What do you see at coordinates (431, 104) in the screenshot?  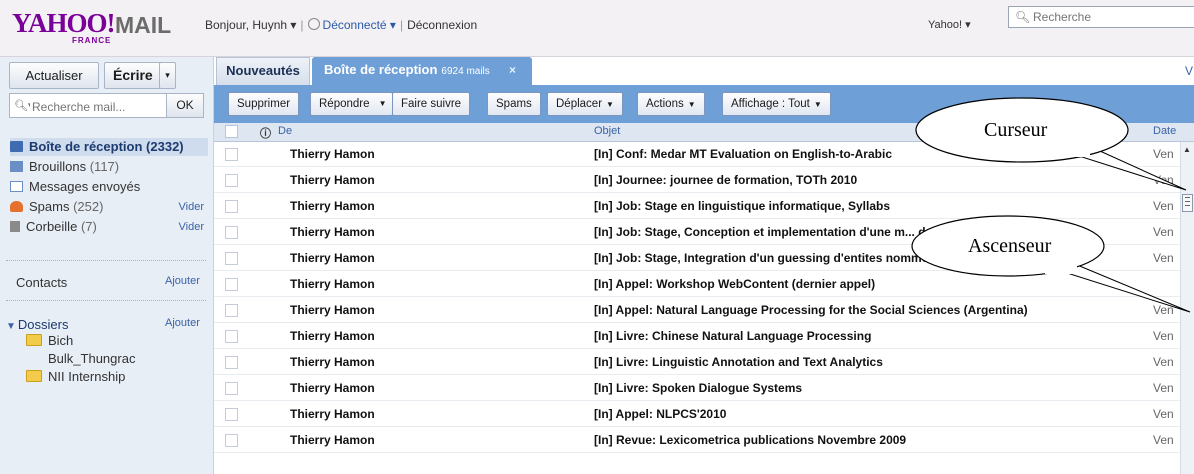 I see `forward-button: Faire suivre` at bounding box center [431, 104].